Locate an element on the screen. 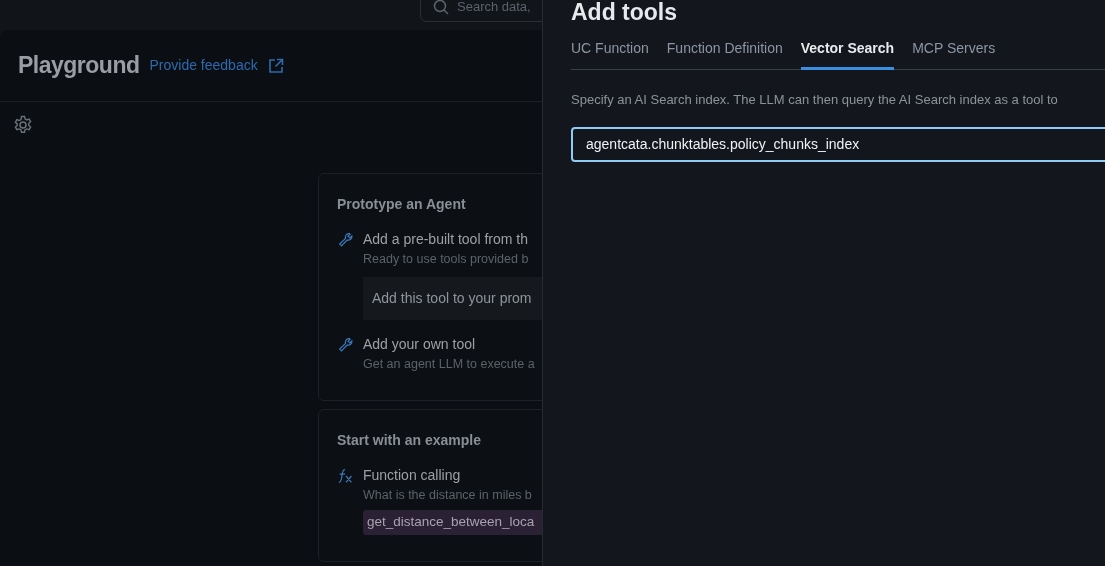 This screenshot has height=566, width=1105. code-chip: get_distance_between_loca is located at coordinates (453, 522).